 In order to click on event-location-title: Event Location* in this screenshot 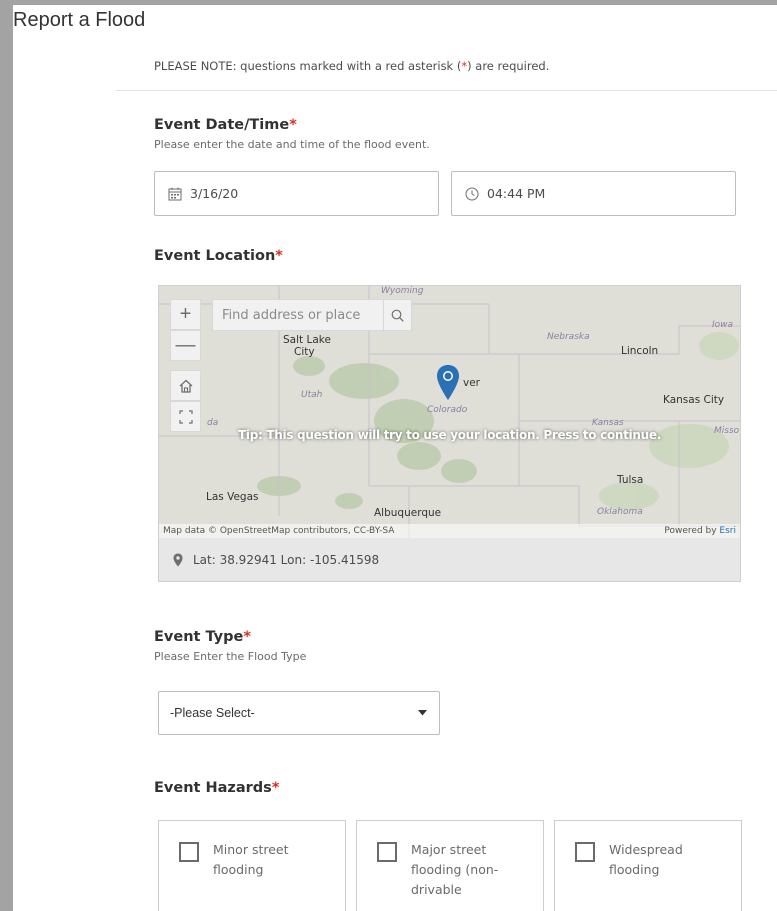, I will do `click(218, 256)`.